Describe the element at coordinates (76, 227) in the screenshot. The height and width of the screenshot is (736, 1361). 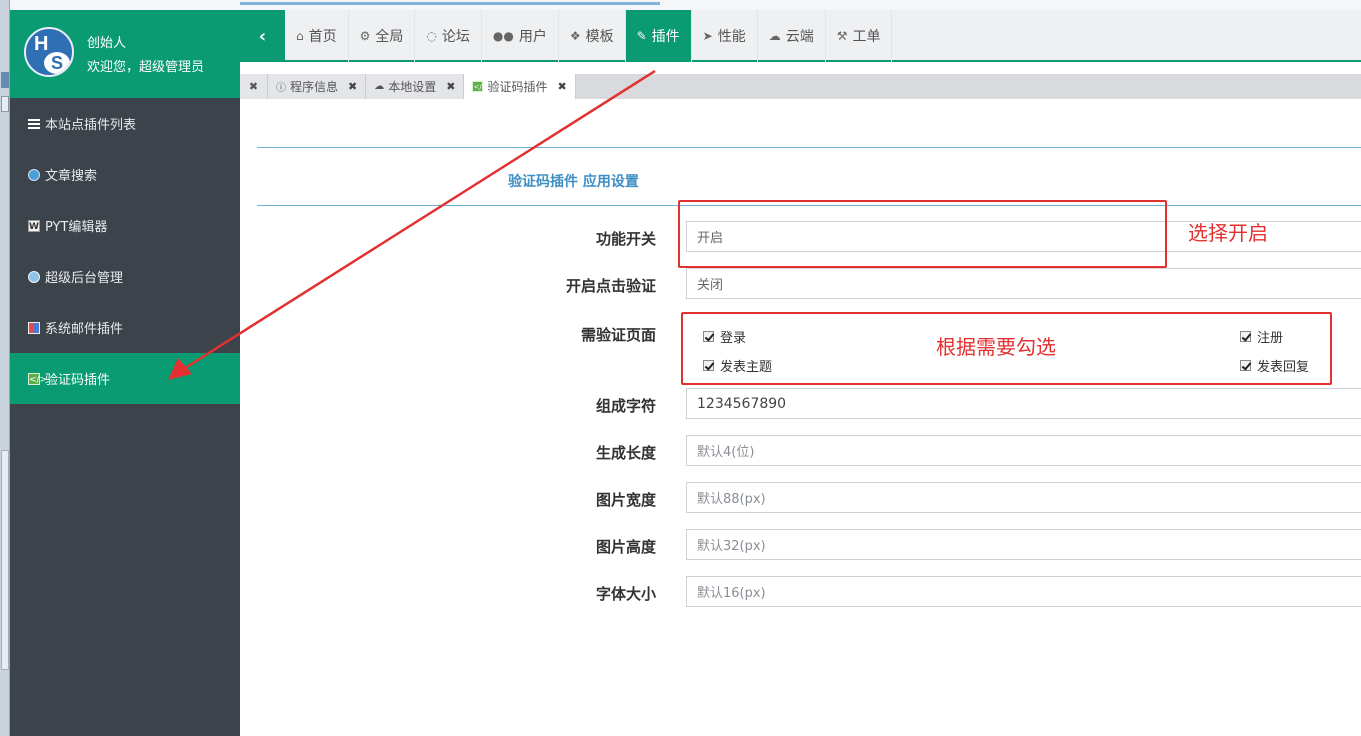
I see `sidebar-item-label: PYT编辑器` at that location.